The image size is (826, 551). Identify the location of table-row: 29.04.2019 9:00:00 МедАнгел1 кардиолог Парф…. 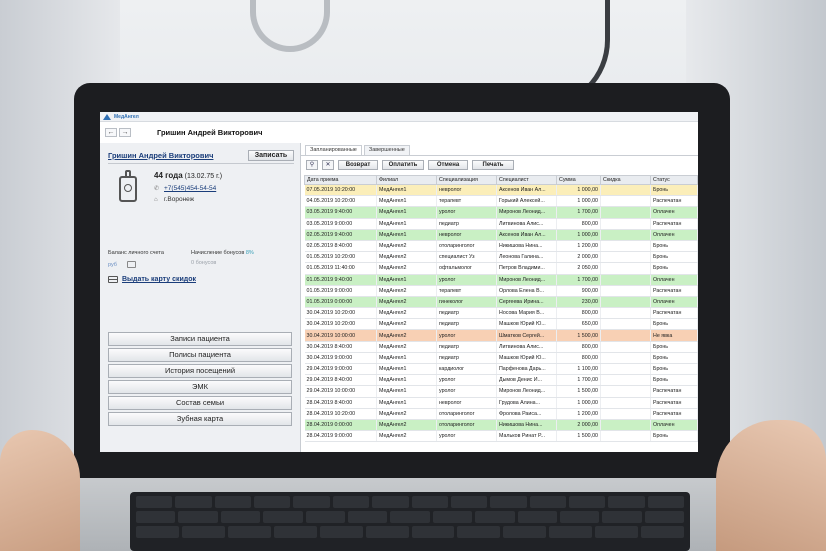
(501, 369).